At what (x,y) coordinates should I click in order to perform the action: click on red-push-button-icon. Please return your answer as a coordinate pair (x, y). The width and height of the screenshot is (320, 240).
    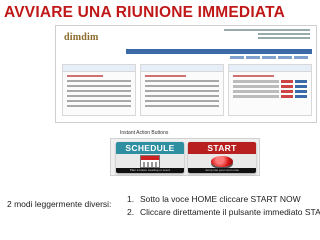
    Looking at the image, I should click on (222, 161).